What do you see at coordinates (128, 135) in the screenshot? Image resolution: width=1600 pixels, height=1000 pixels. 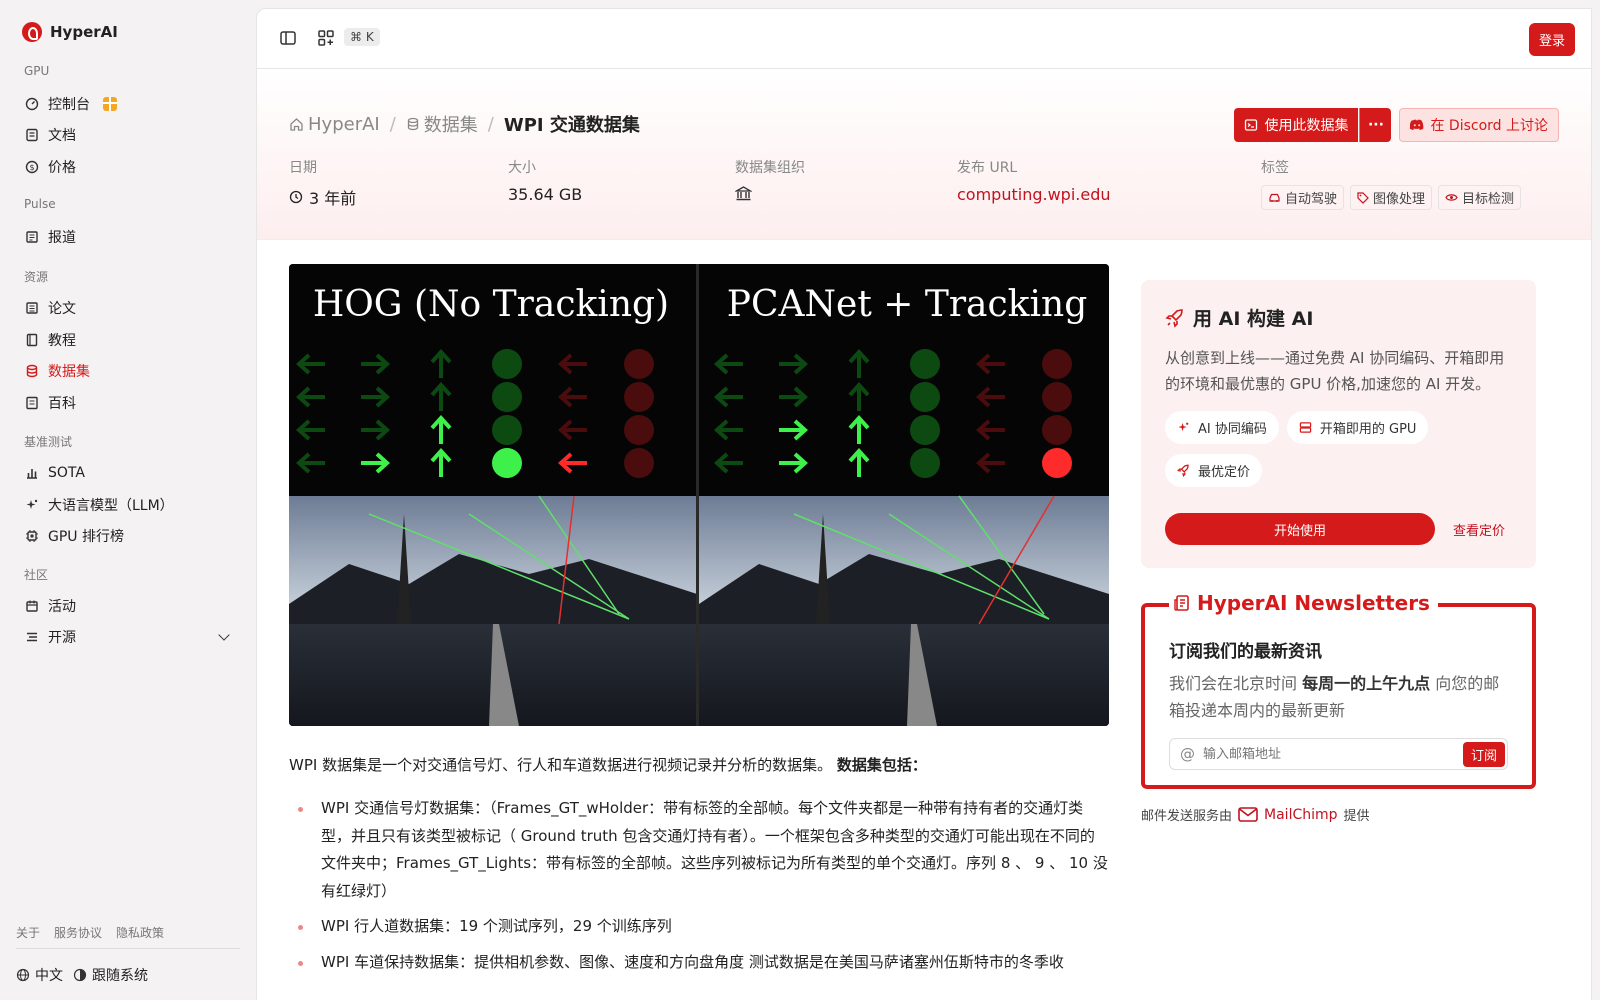 I see `sidebar-item-docs: 文档` at bounding box center [128, 135].